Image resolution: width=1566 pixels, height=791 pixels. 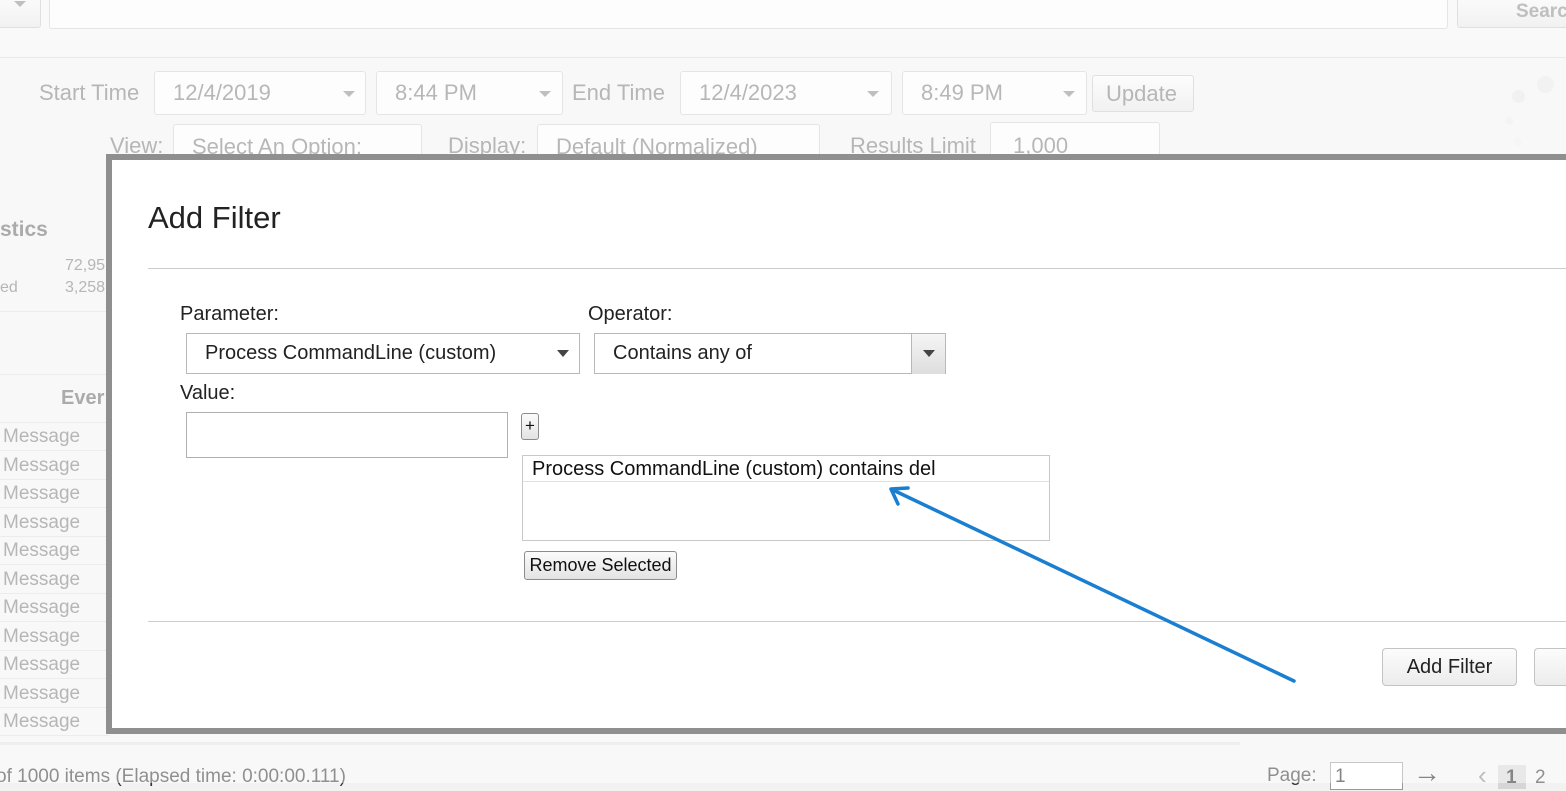 I want to click on annotation-arrow-icon, so click(x=1092, y=584).